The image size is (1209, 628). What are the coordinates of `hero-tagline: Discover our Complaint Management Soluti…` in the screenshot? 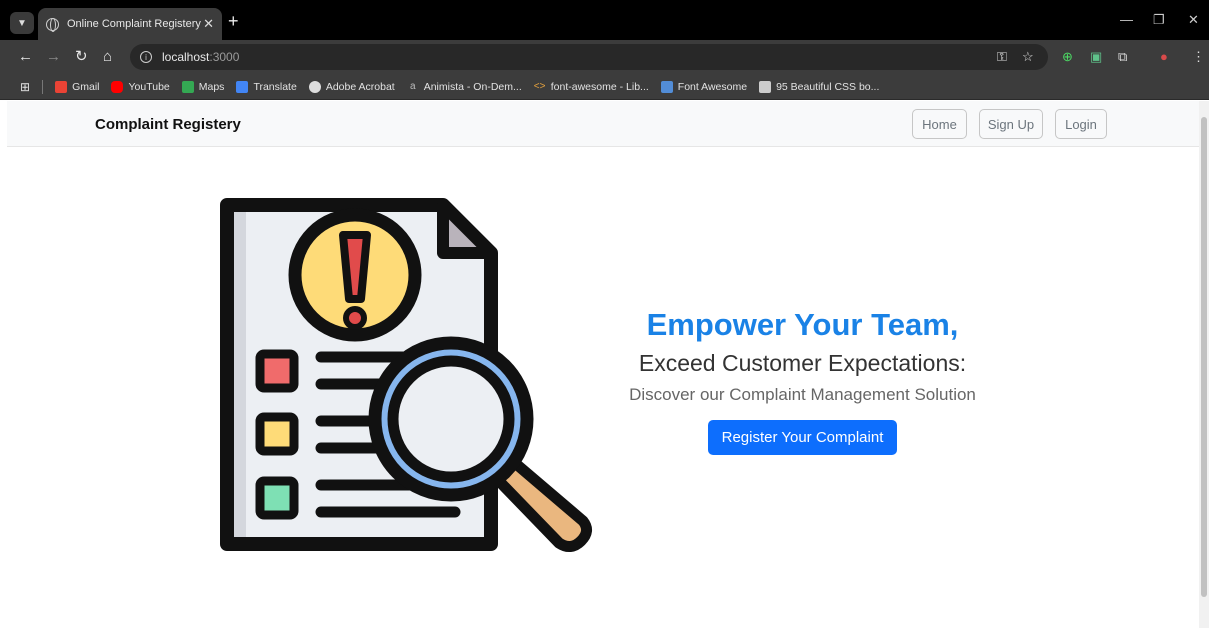 It's located at (802, 394).